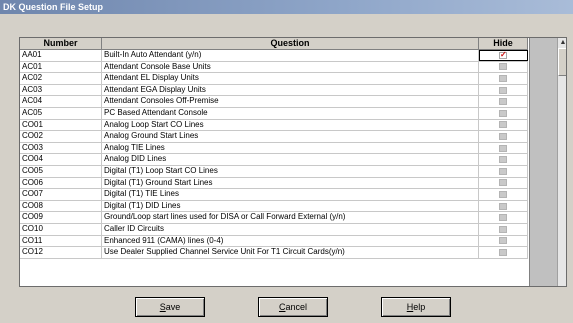 Image resolution: width=573 pixels, height=323 pixels. What do you see at coordinates (290, 43) in the screenshot?
I see `column-header-question: Question` at bounding box center [290, 43].